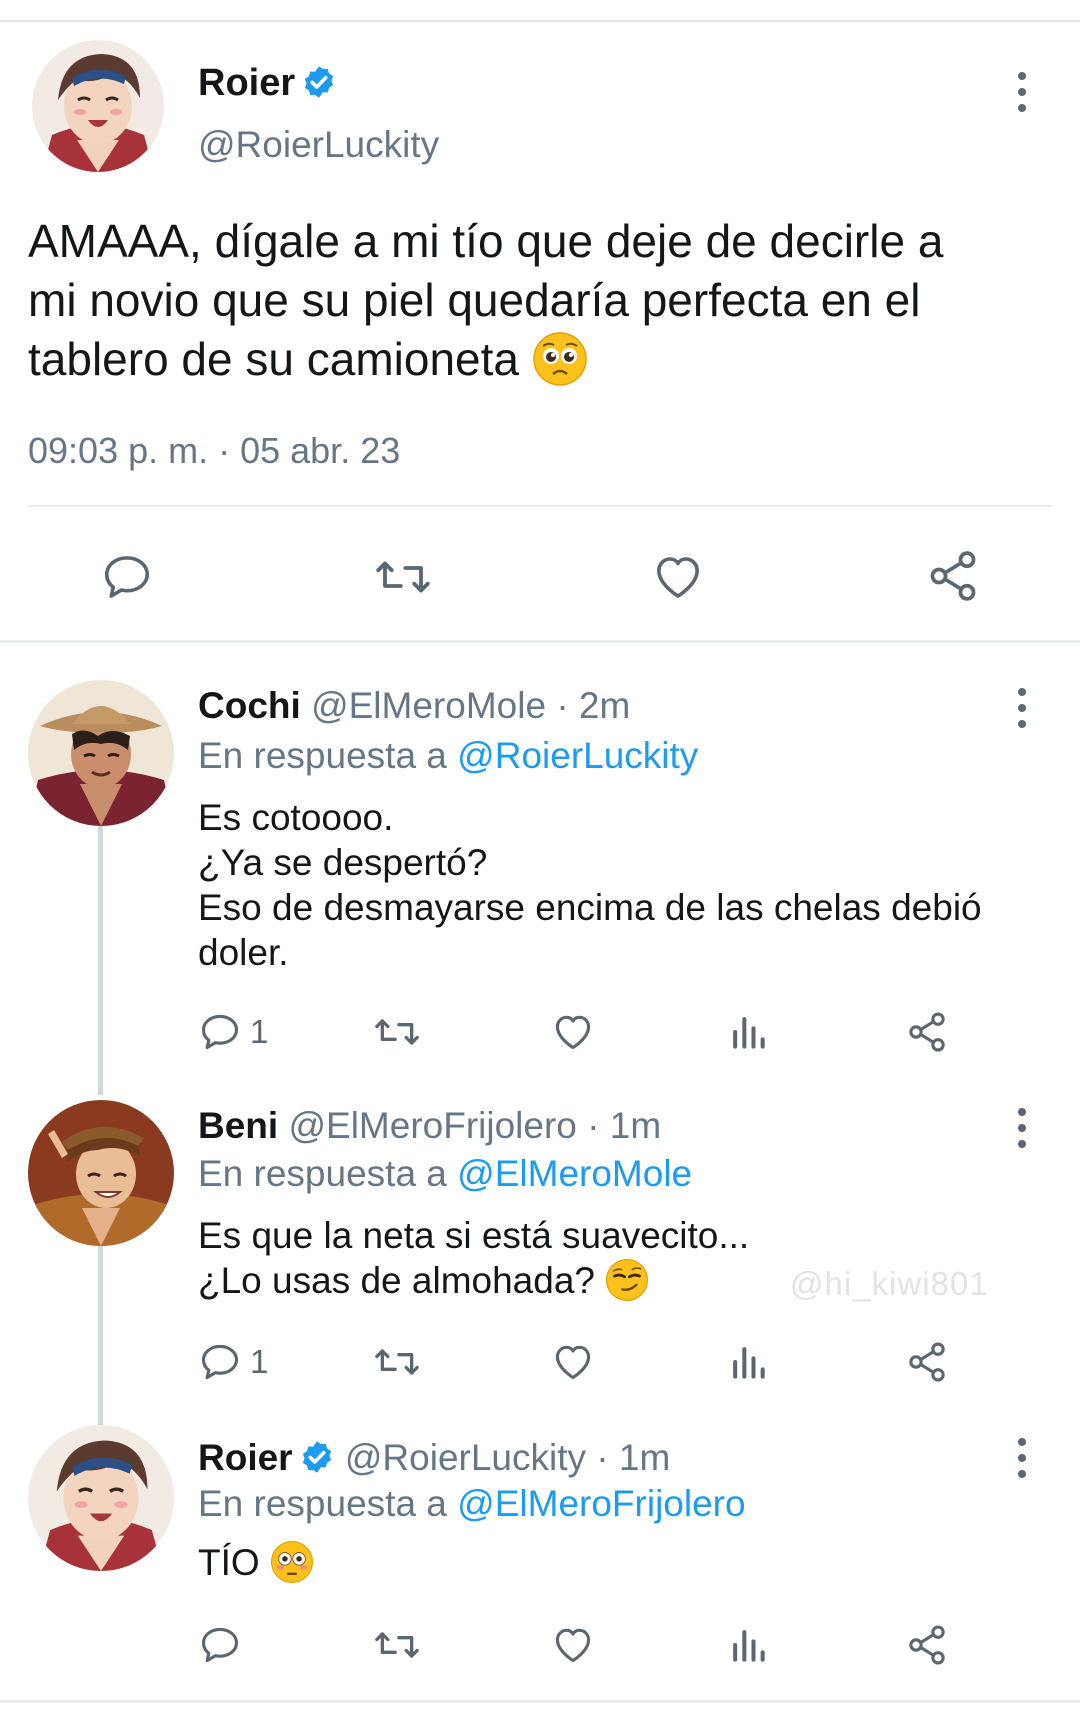 The width and height of the screenshot is (1080, 1733). I want to click on bottom-divider, so click(540, 1701).